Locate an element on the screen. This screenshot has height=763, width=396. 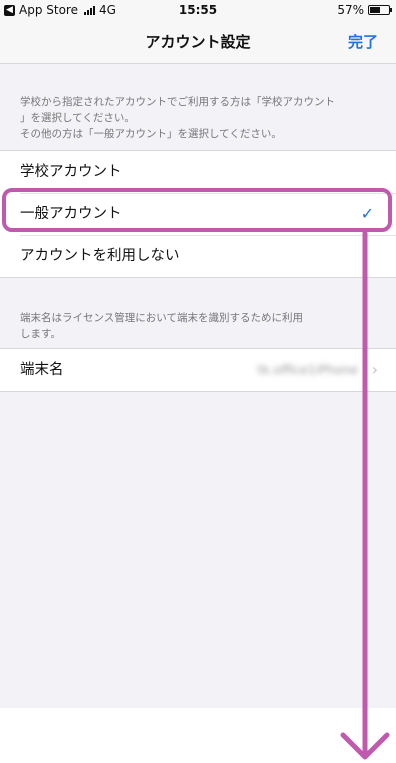
device-header-line-1: 端末名はライセンス管理において端末を識別するために利用 is located at coordinates (161, 318).